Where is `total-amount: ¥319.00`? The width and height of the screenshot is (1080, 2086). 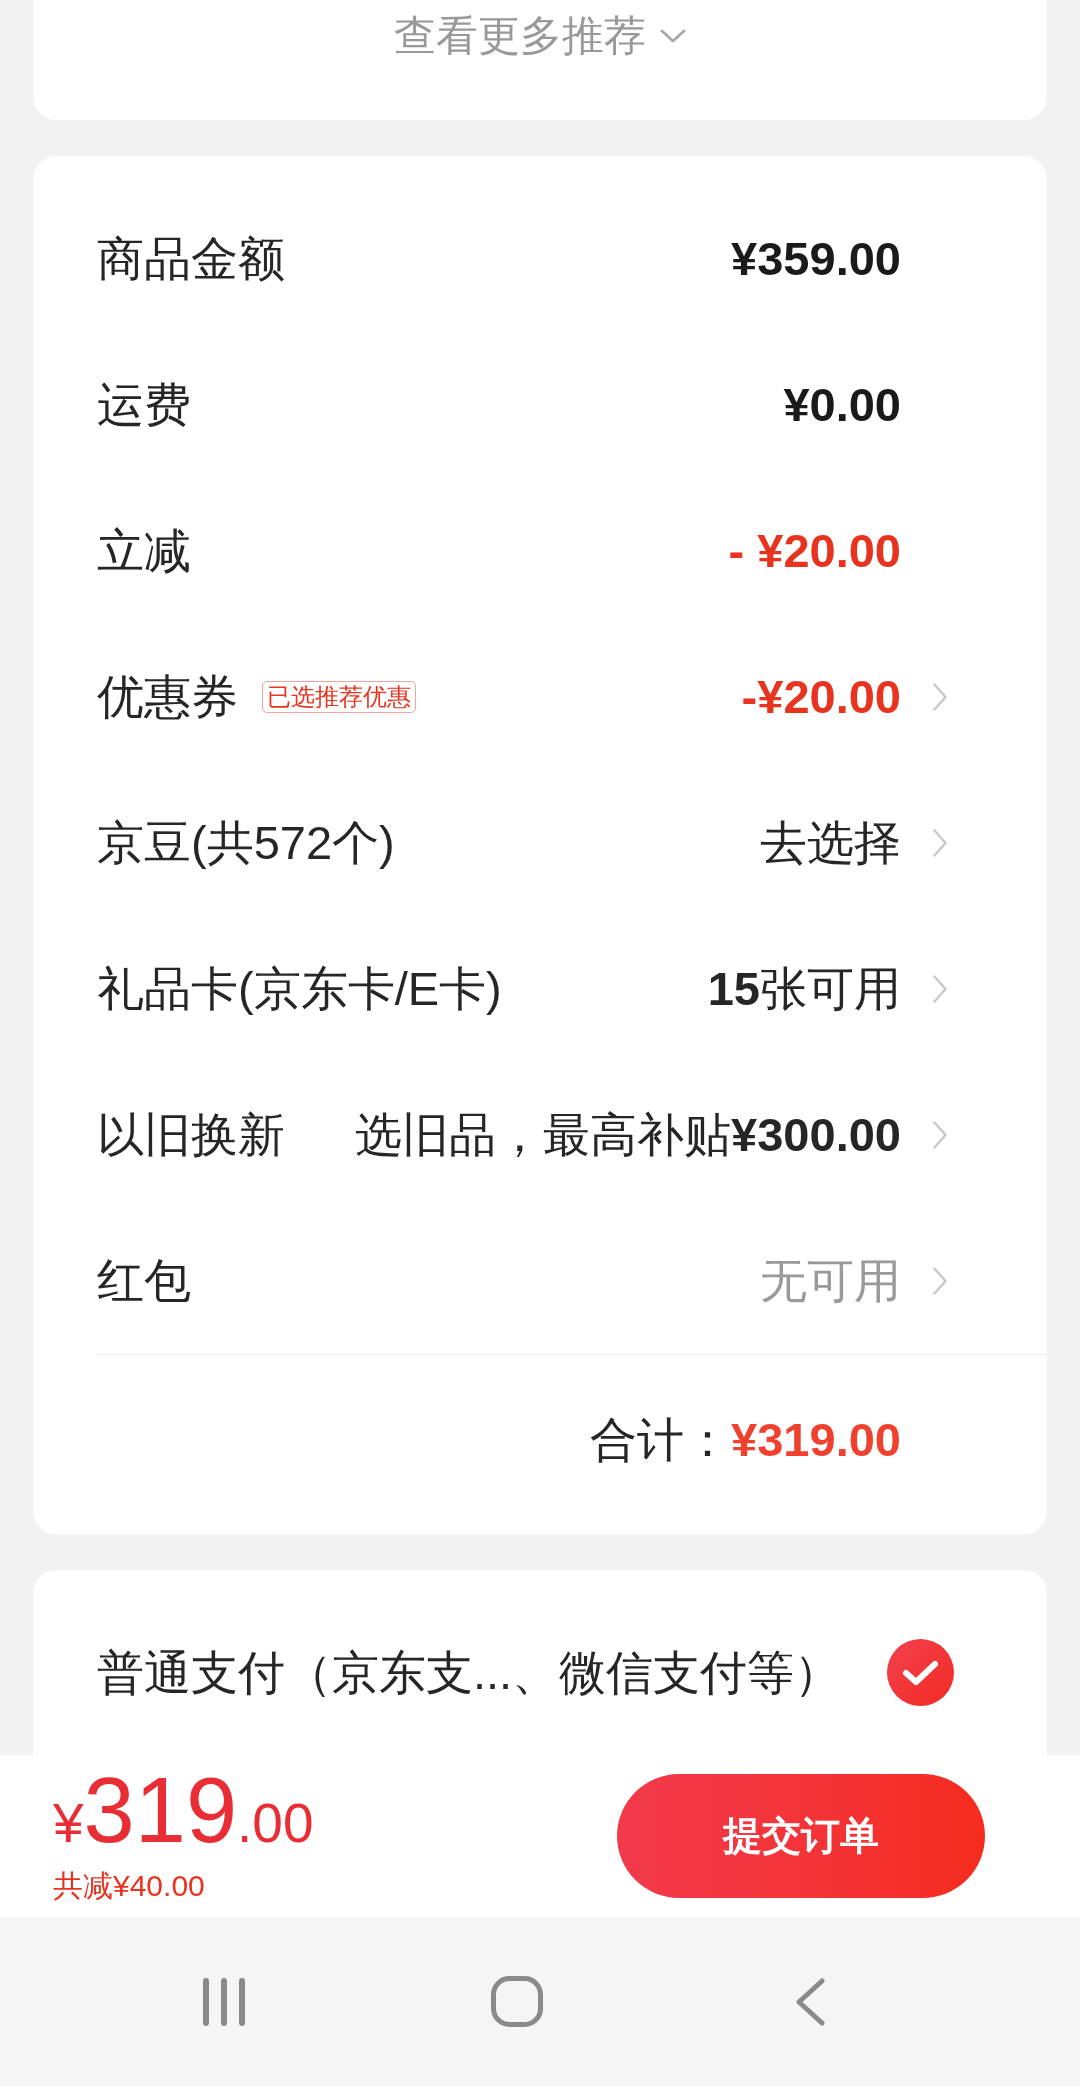 total-amount: ¥319.00 is located at coordinates (816, 1440).